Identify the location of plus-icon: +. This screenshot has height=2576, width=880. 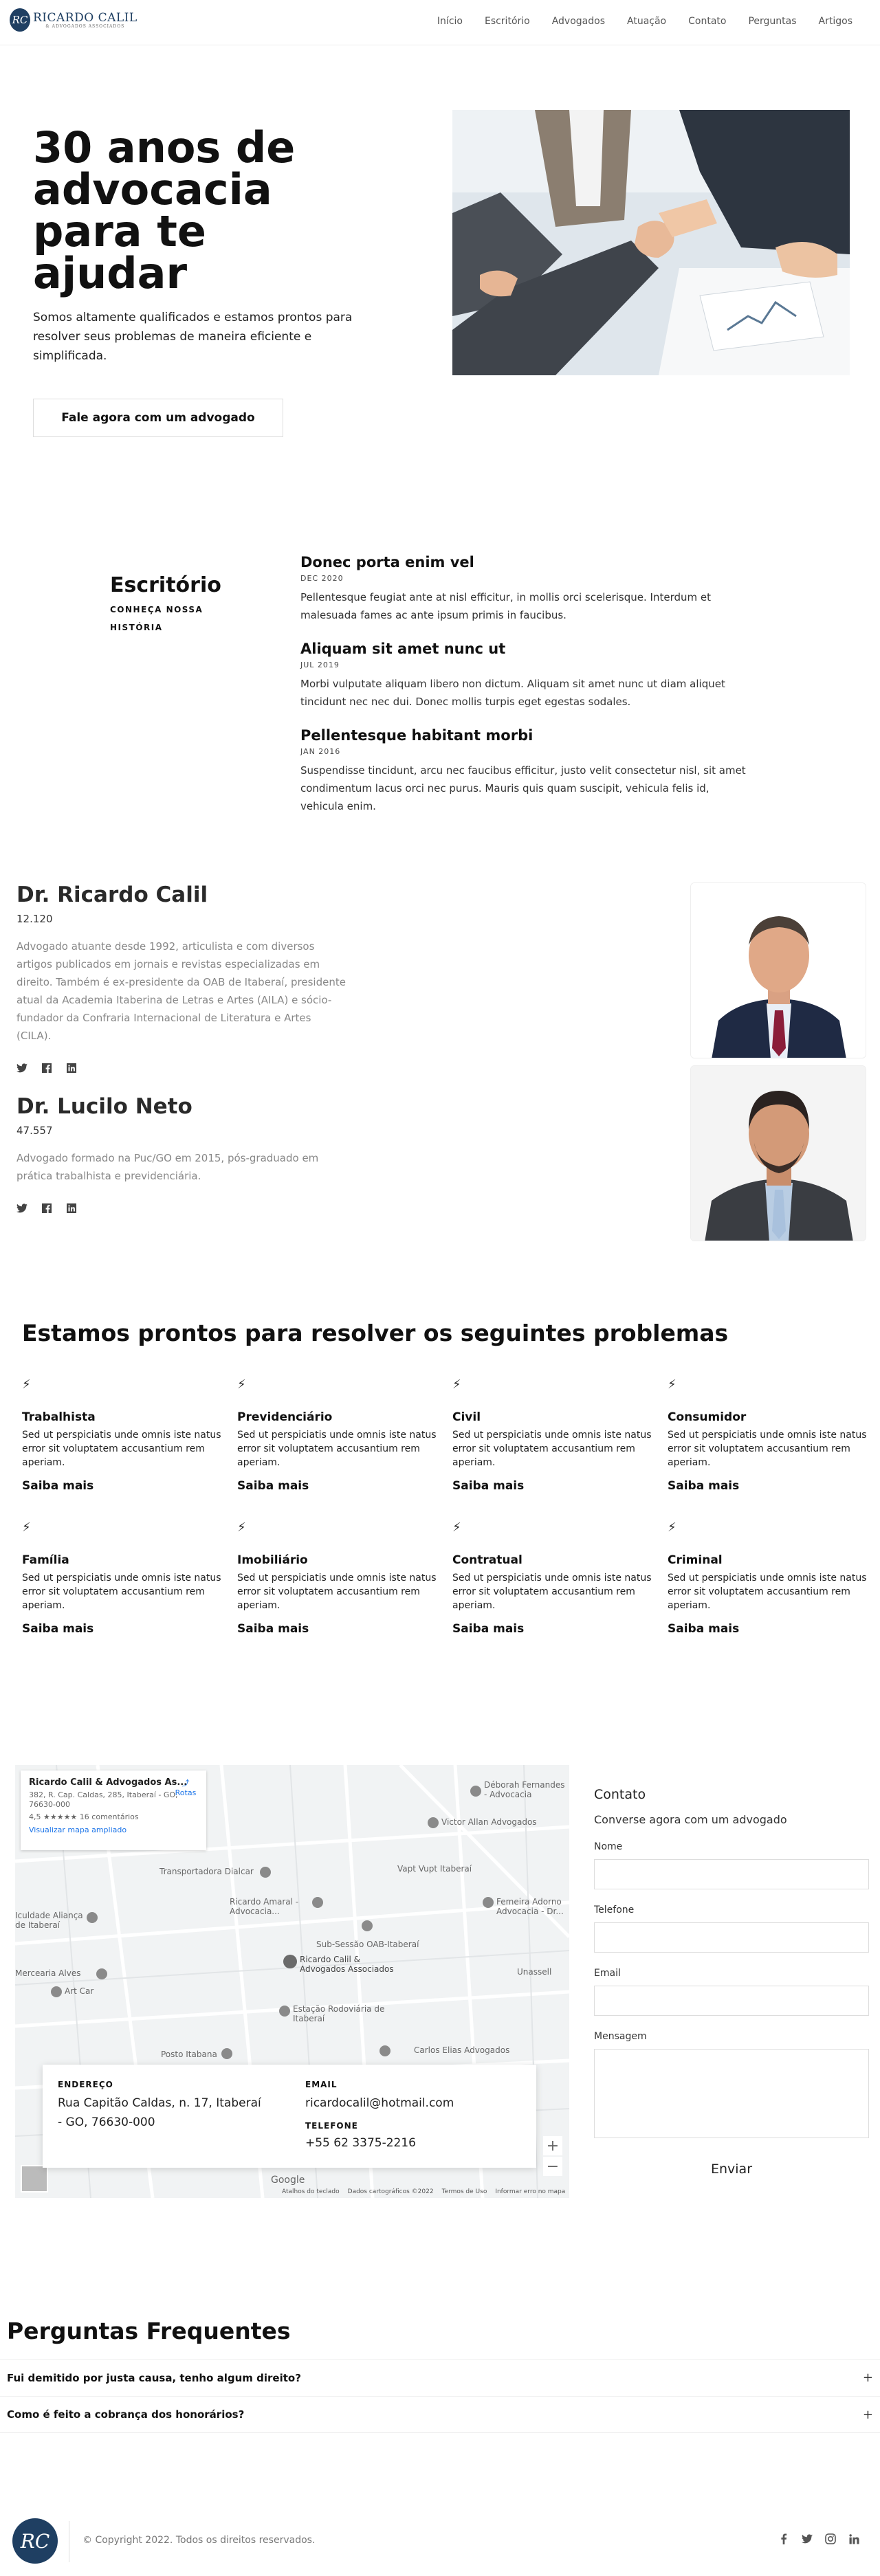
(867, 2377).